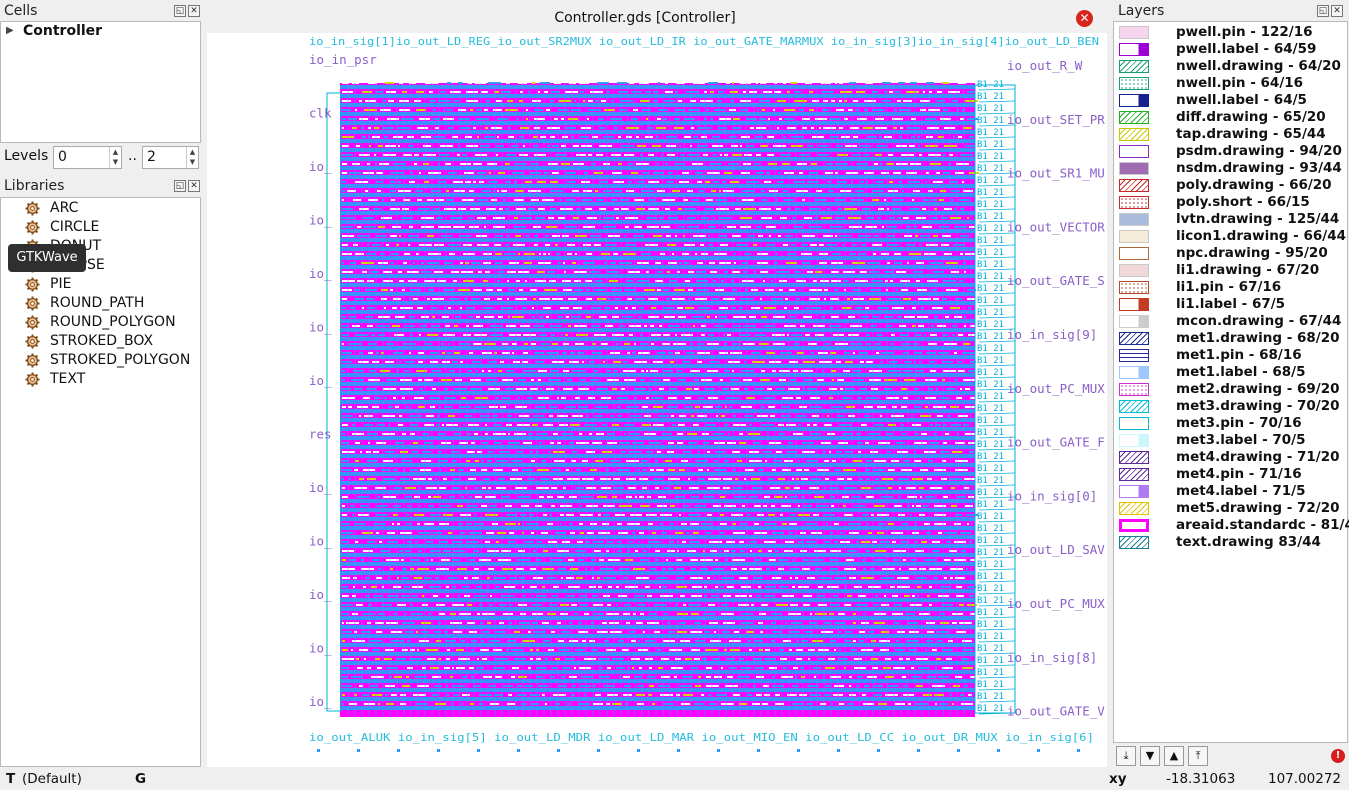  Describe the element at coordinates (1230, 185) in the screenshot. I see `layer-item: poly.drawing - 66/20` at that location.